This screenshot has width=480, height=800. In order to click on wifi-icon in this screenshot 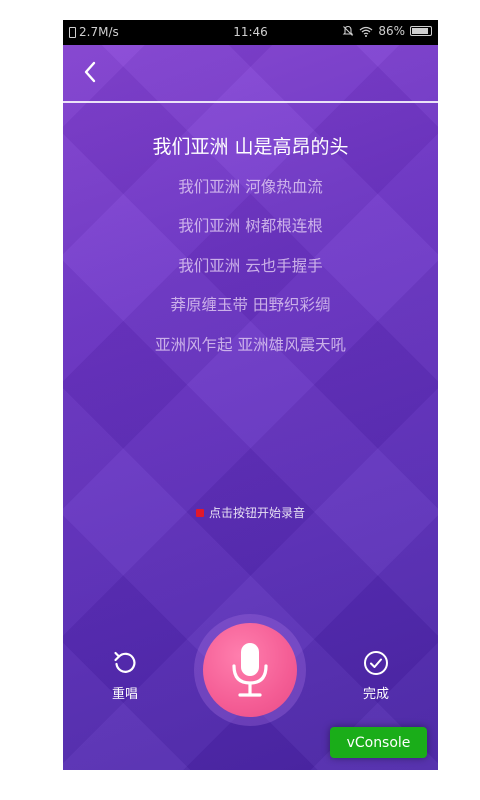, I will do `click(366, 31)`.